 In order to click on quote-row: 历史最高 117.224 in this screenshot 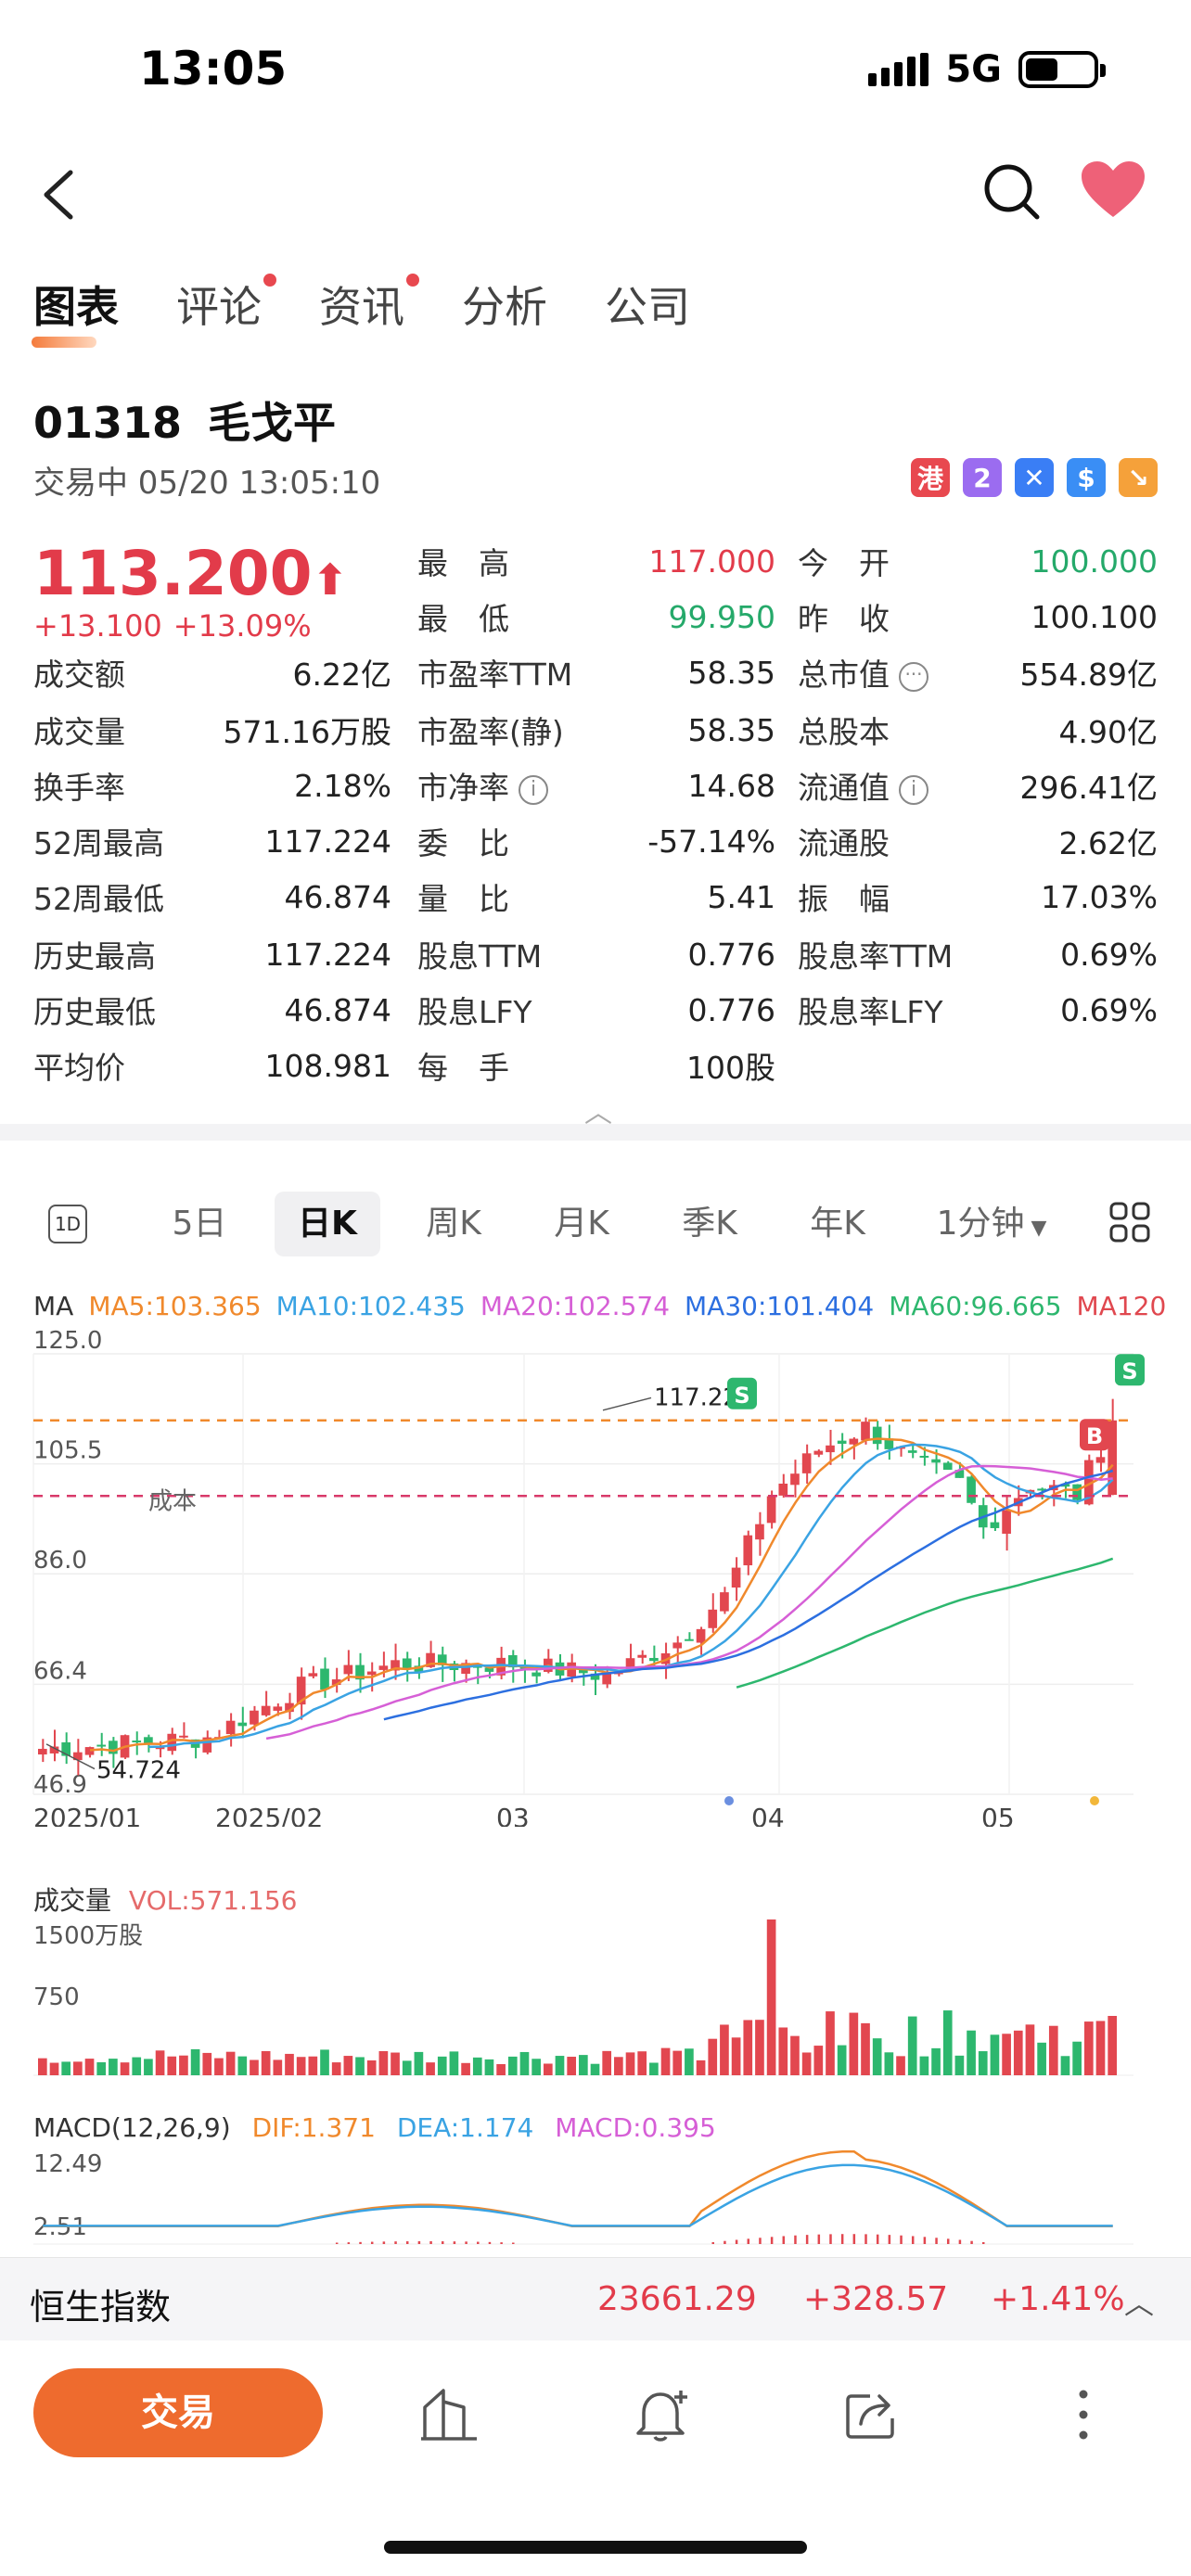, I will do `click(212, 954)`.